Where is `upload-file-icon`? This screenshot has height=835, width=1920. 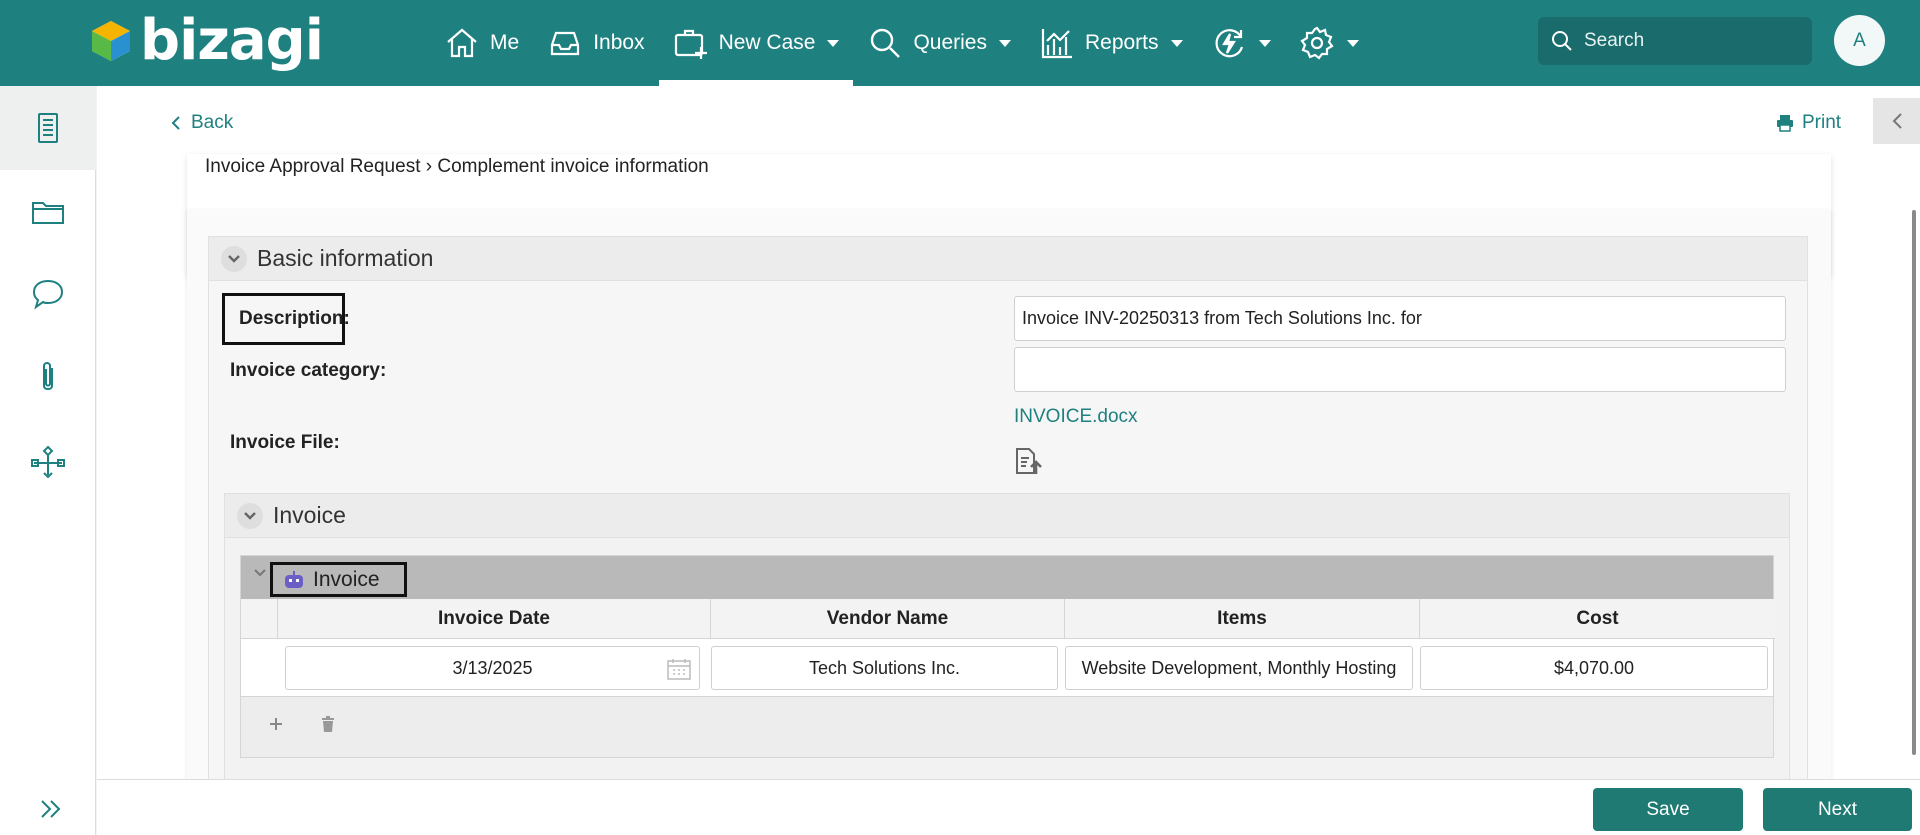 upload-file-icon is located at coordinates (1029, 461).